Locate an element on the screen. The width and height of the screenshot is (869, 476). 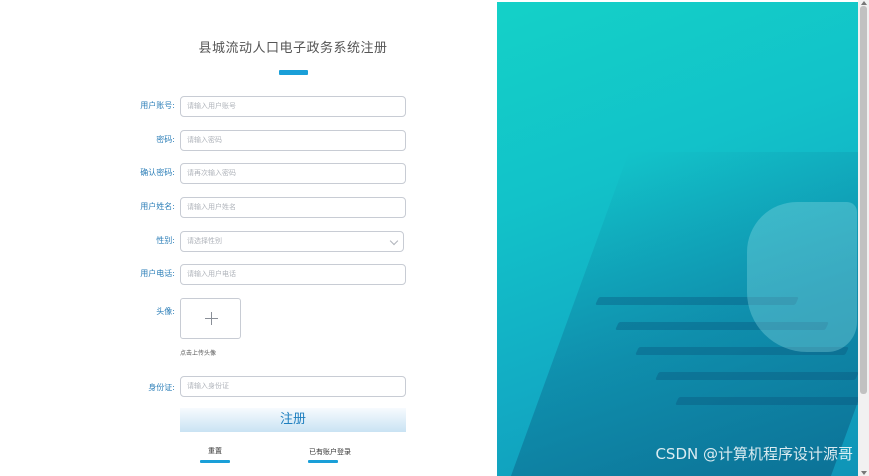
plus-icon-vertical is located at coordinates (211, 318).